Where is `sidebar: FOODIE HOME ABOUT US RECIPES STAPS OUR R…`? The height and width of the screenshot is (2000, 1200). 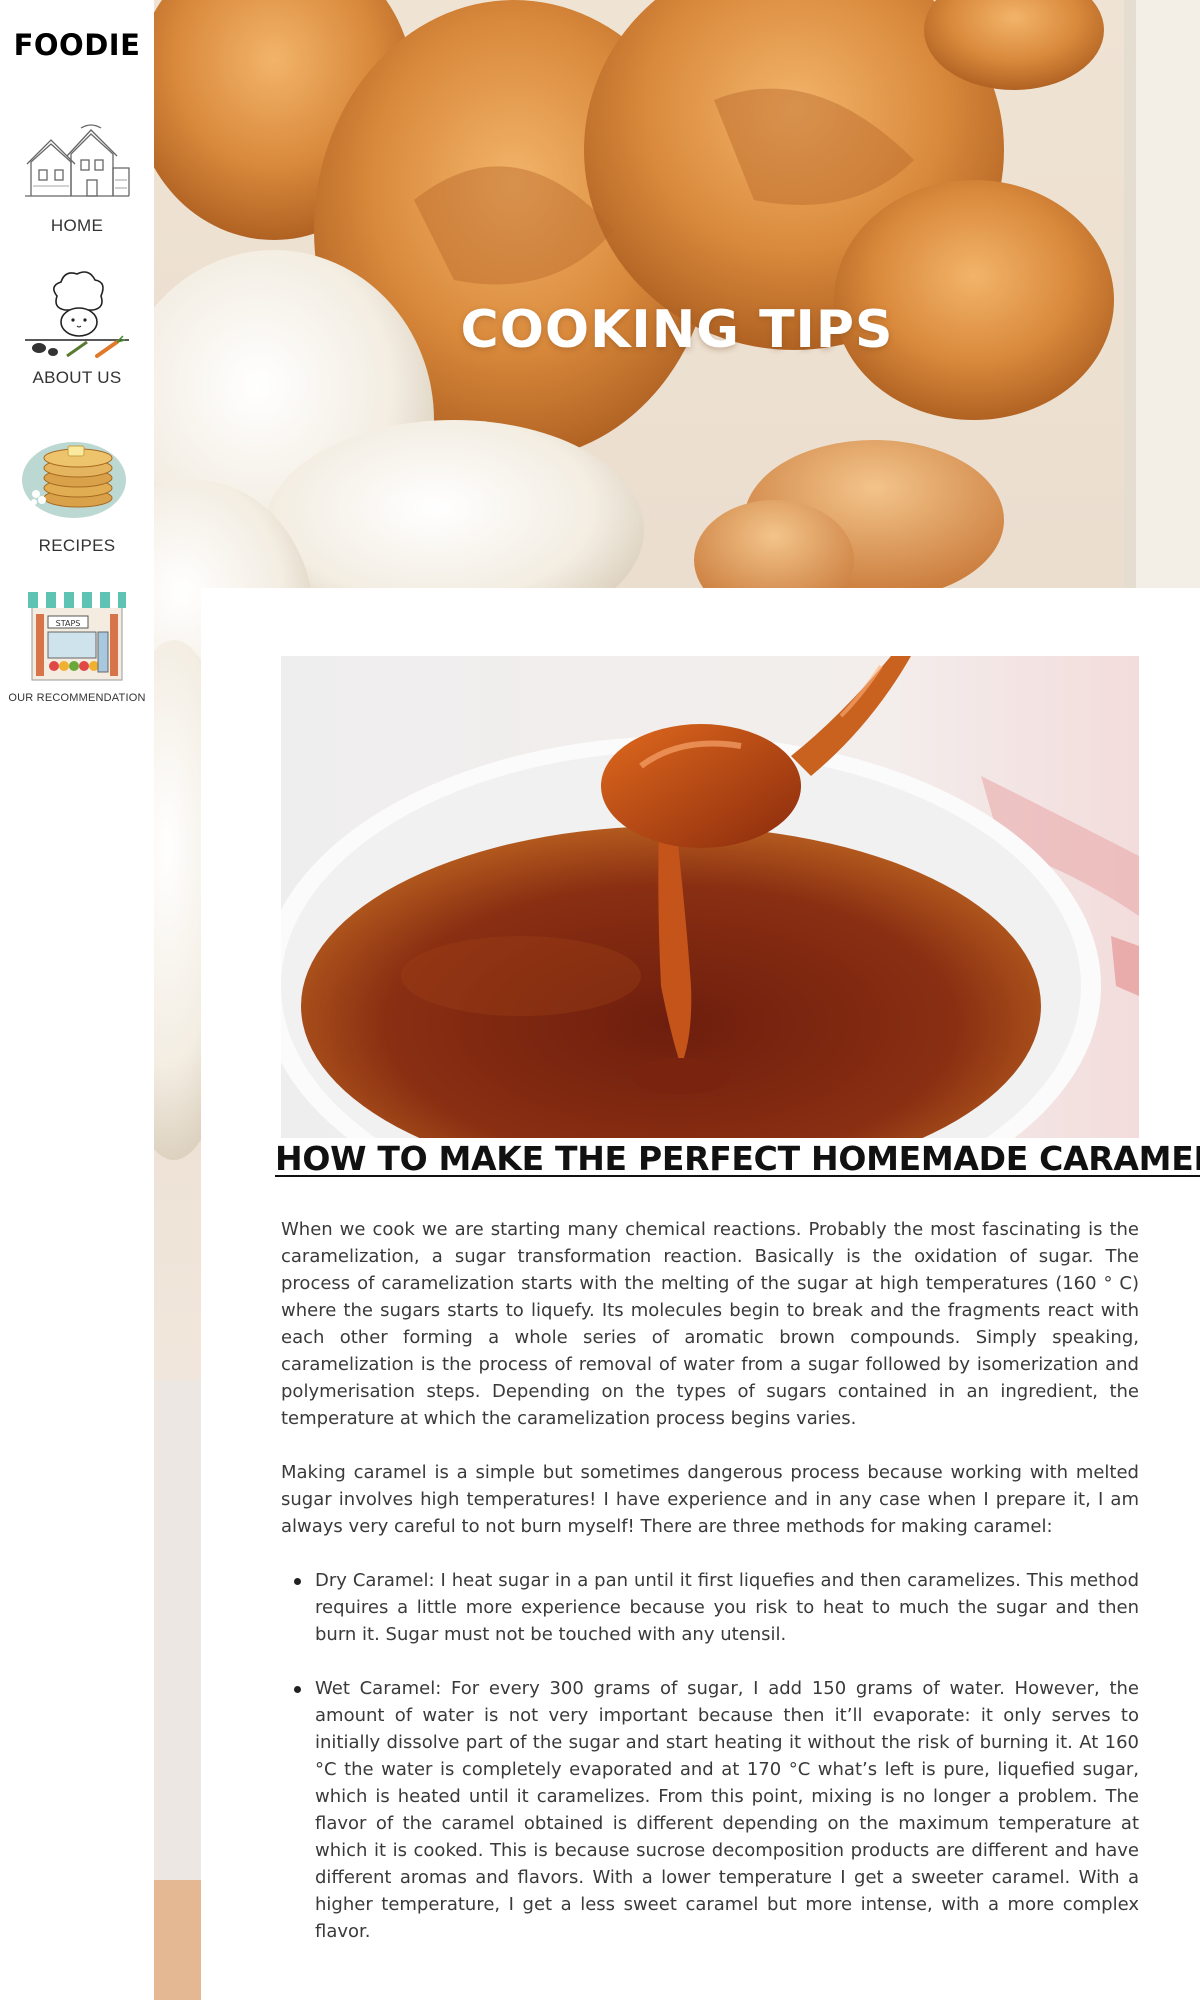 sidebar: FOODIE HOME ABOUT US RECIPES STAPS OUR R… is located at coordinates (77, 1000).